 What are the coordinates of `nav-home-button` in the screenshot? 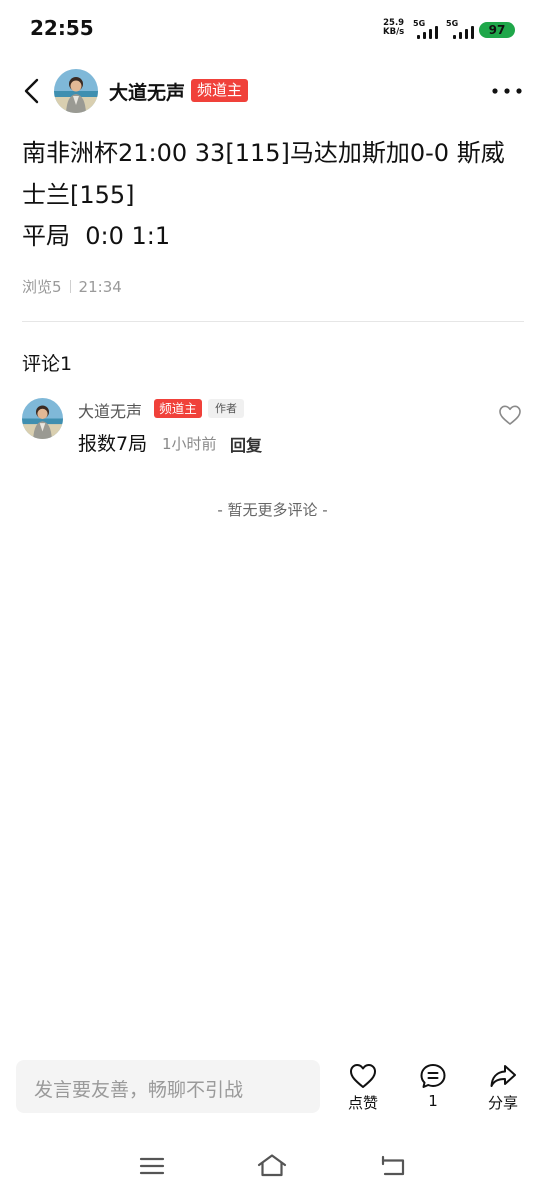 It's located at (272, 1166).